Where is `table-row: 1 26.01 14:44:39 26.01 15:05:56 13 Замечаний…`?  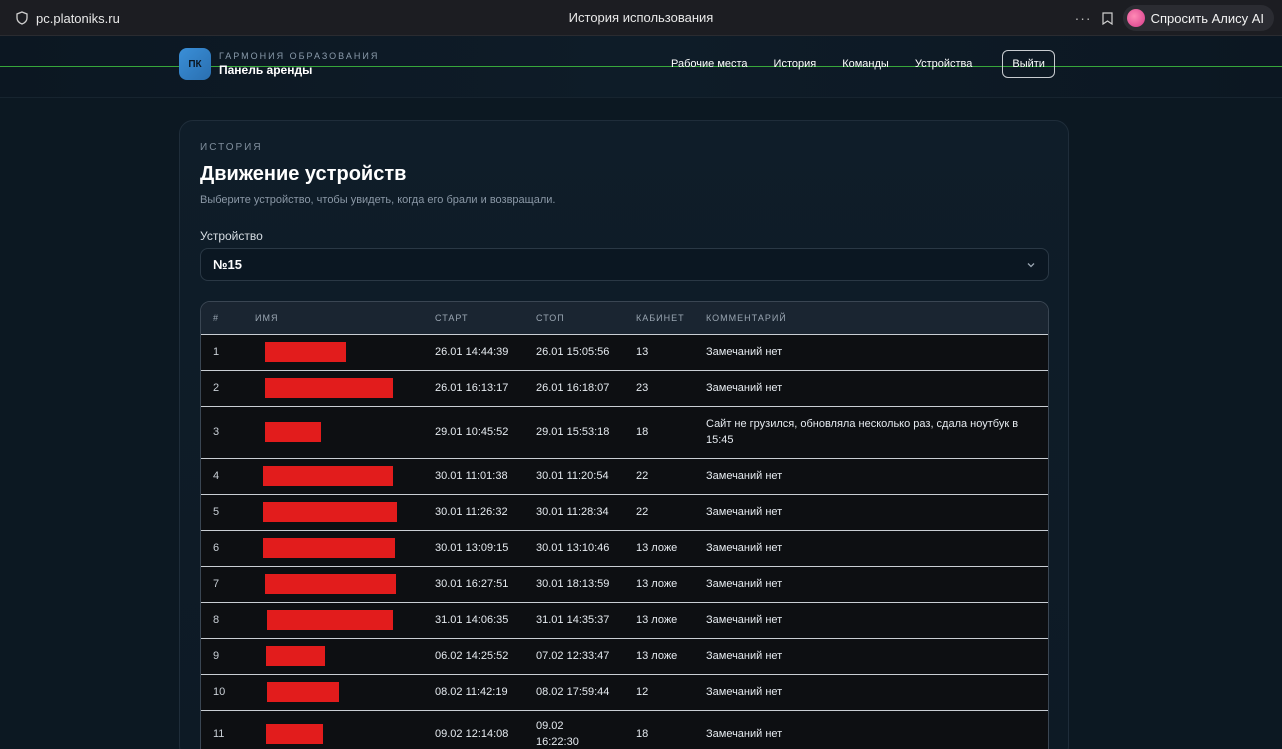 table-row: 1 26.01 14:44:39 26.01 15:05:56 13 Замечаний… is located at coordinates (624, 351).